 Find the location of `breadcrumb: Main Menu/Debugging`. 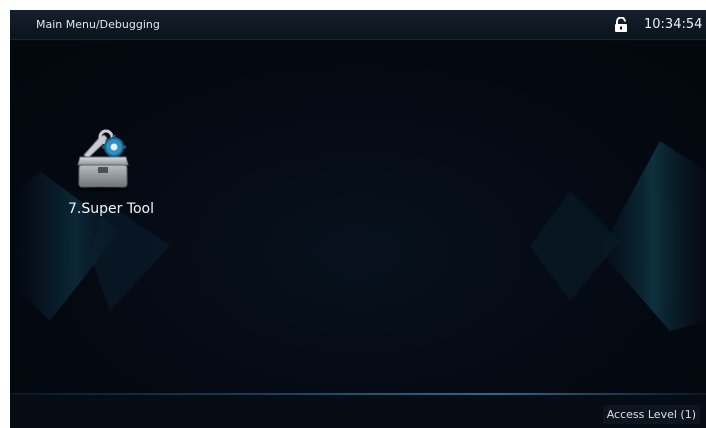

breadcrumb: Main Menu/Debugging is located at coordinates (98, 24).